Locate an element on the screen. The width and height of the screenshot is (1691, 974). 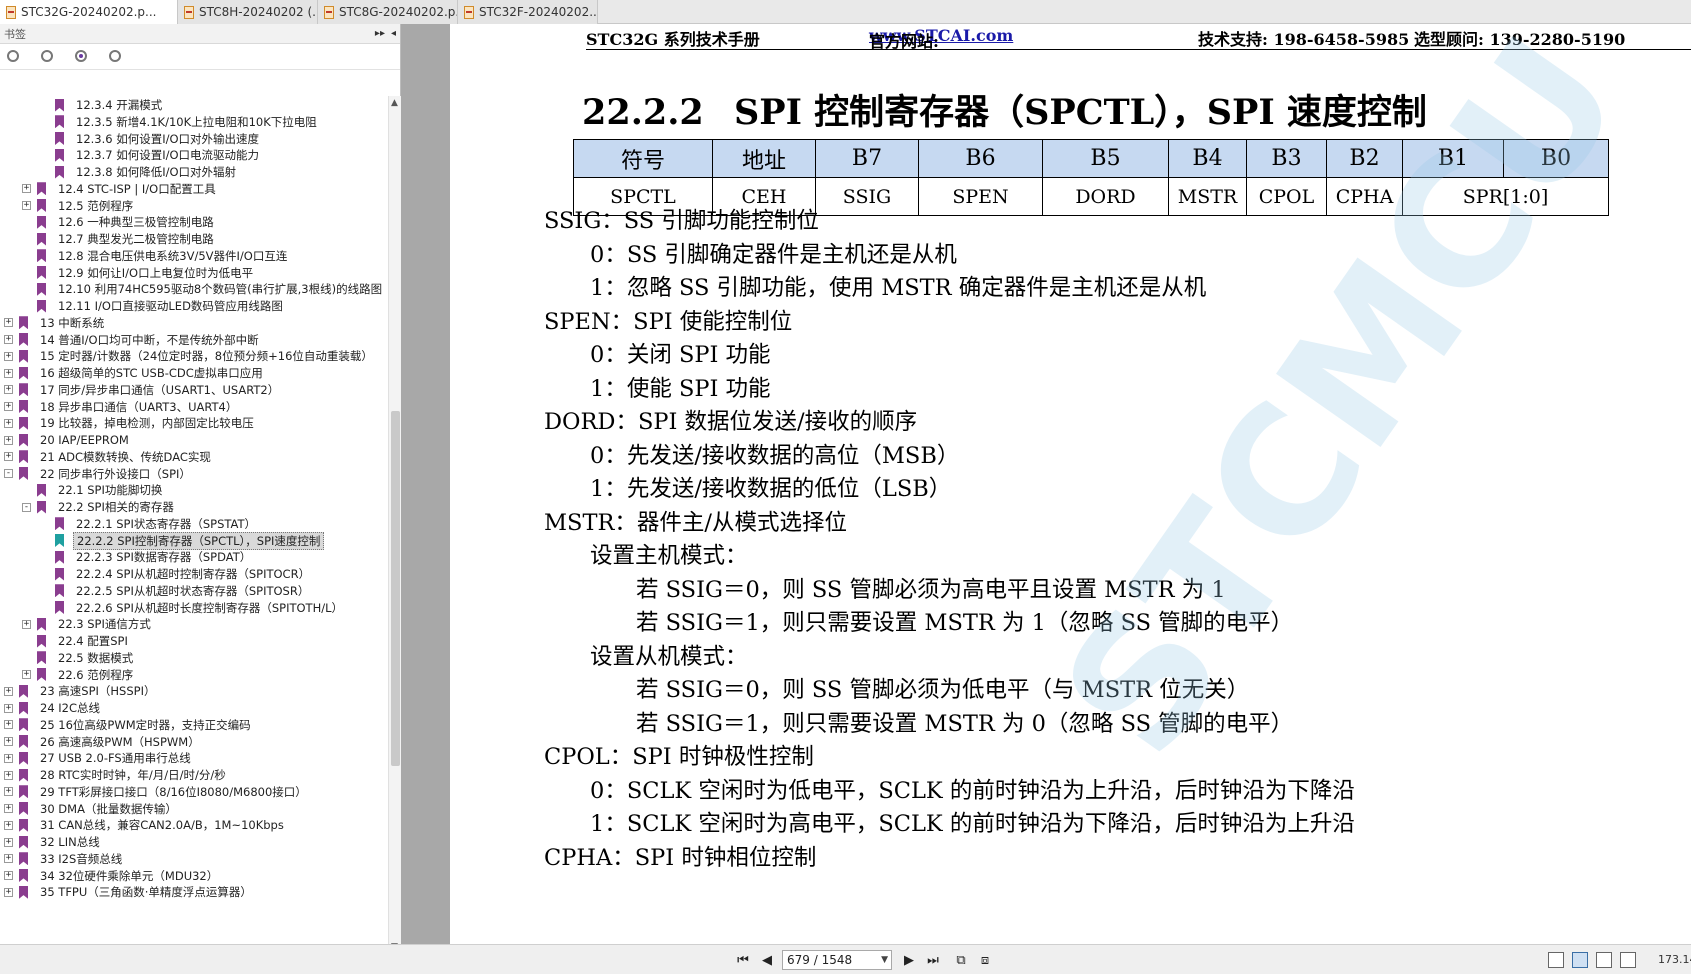
bookmark-item: +26 高速高级PWM（HSPWM） is located at coordinates (103, 742).